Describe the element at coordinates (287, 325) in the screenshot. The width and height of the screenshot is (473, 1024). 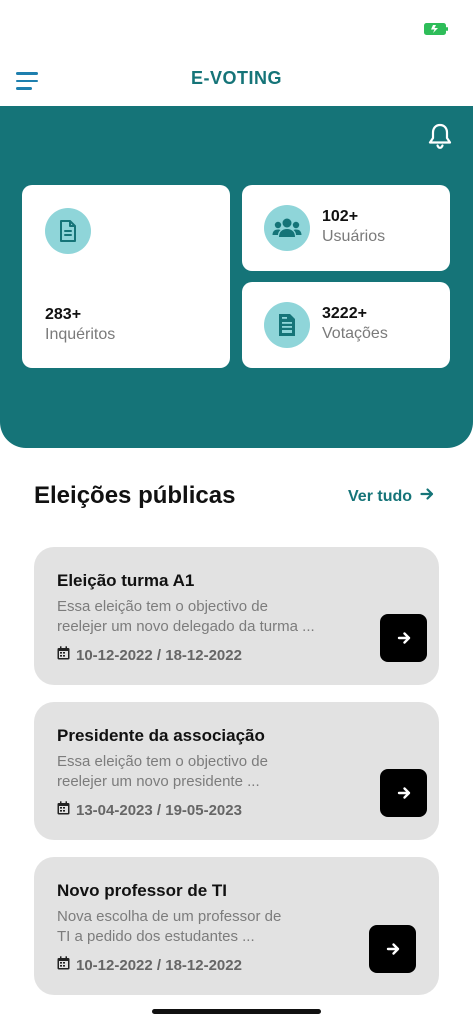
I see `ballot-icon` at that location.